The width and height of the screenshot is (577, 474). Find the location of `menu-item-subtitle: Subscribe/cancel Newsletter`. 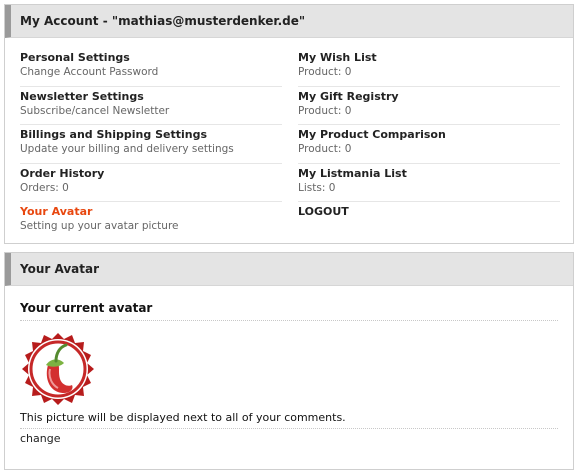

menu-item-subtitle: Subscribe/cancel Newsletter is located at coordinates (95, 110).